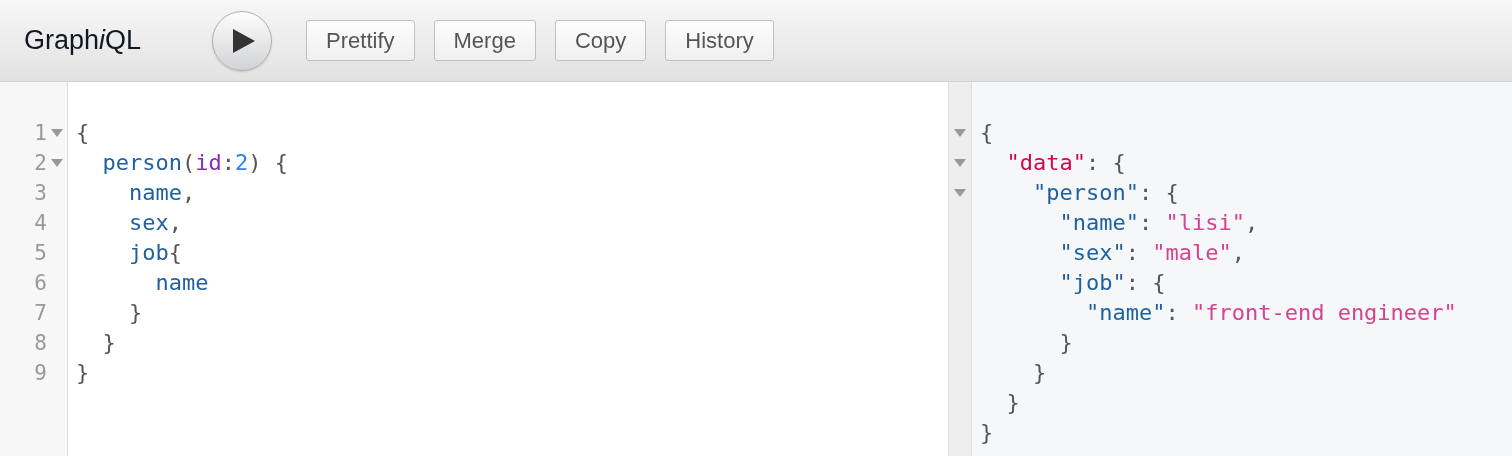 This screenshot has height=456, width=1512. What do you see at coordinates (40, 133) in the screenshot?
I see `line-number: 1` at bounding box center [40, 133].